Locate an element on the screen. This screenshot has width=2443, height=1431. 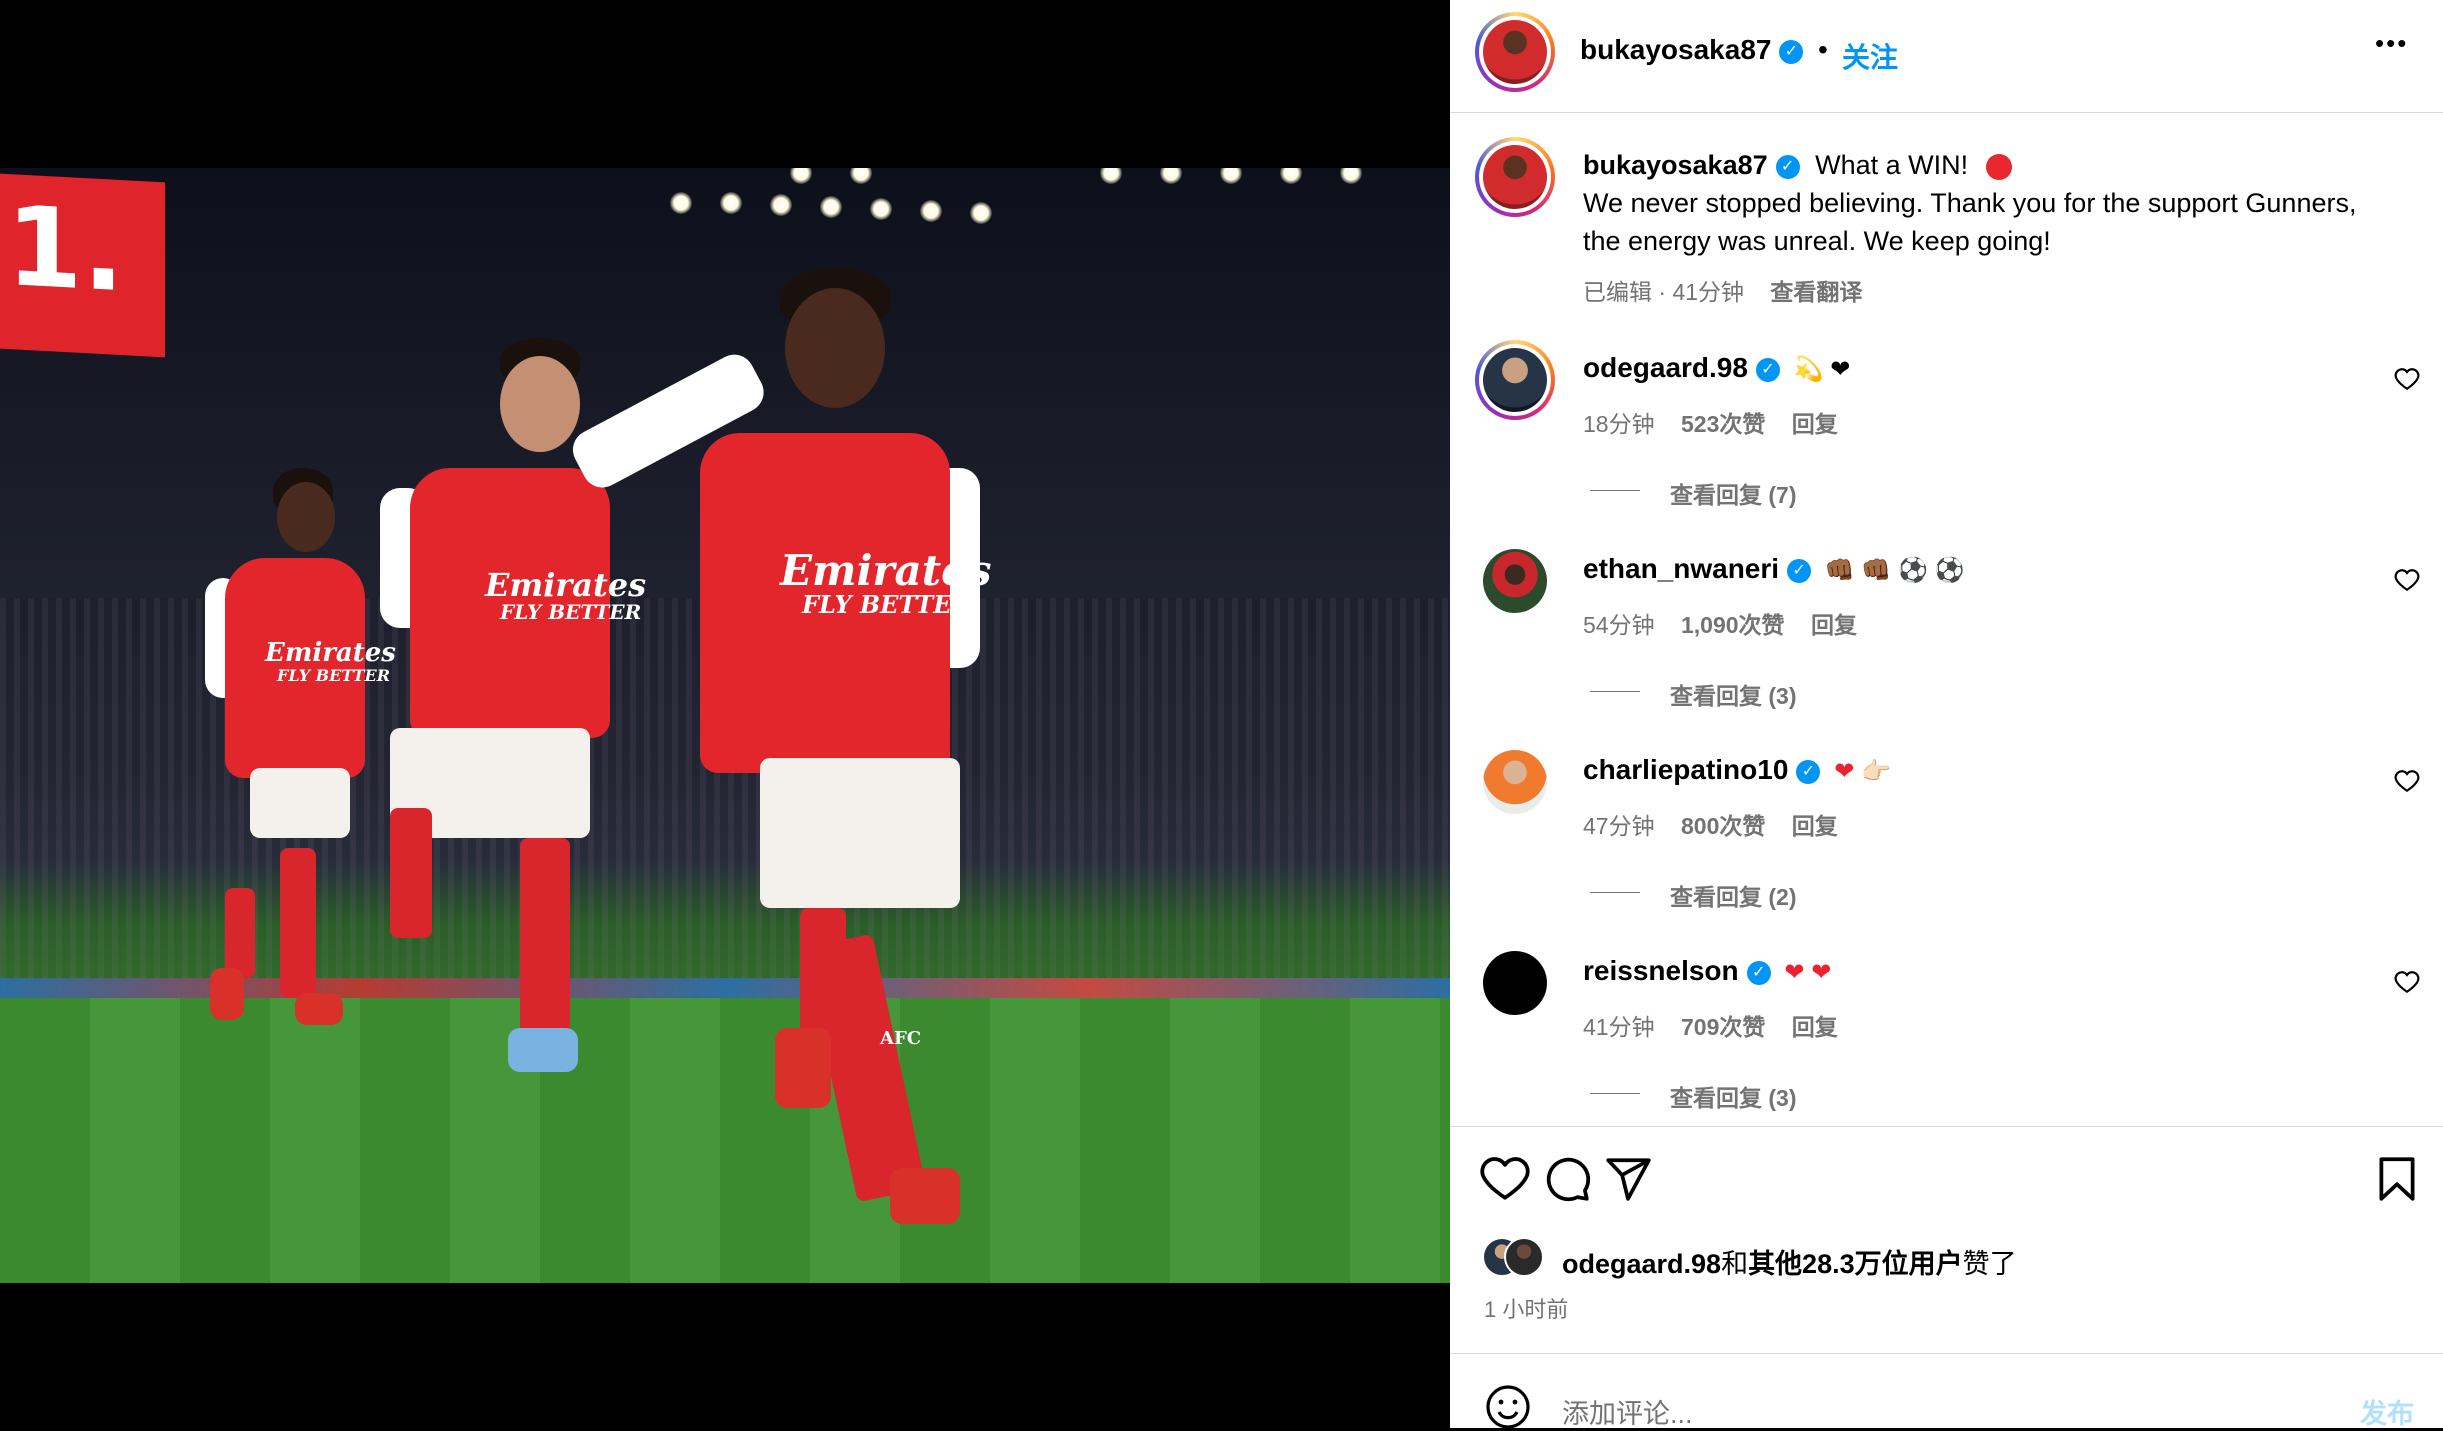
comment-username: charliepatino10 is located at coordinates (1685, 769).